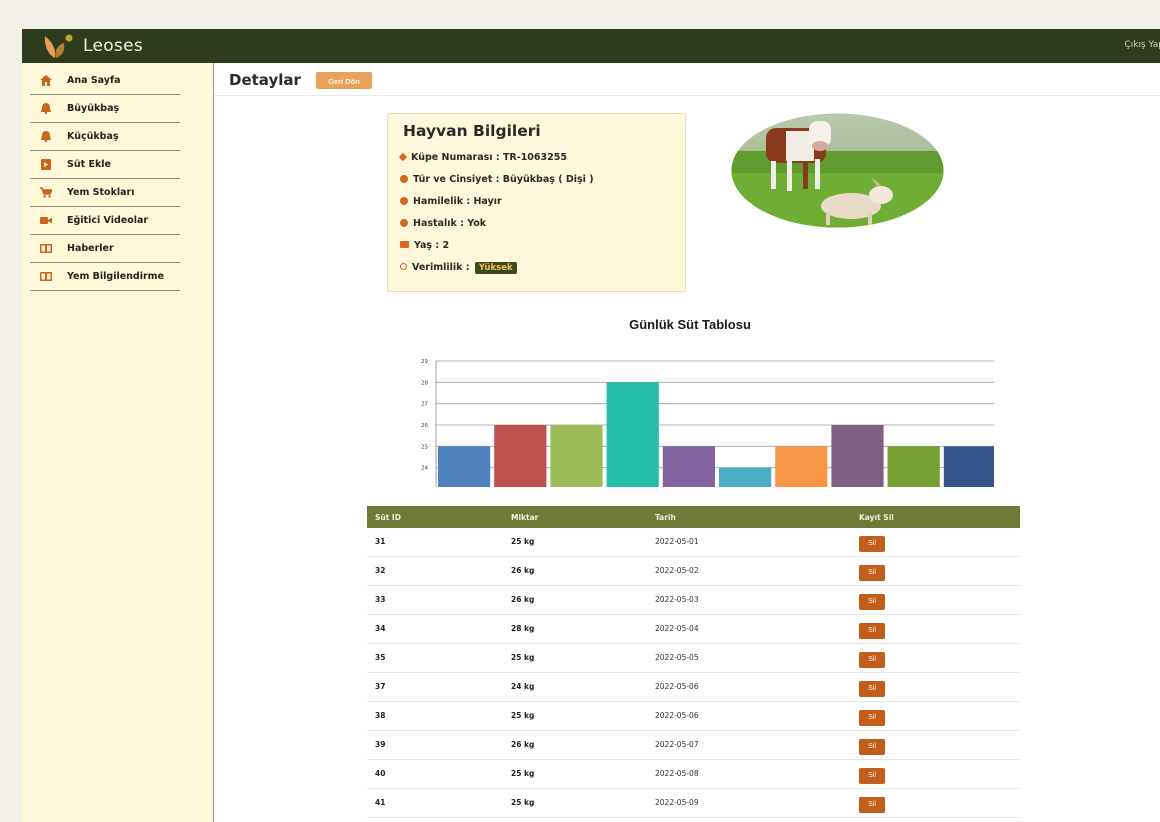  I want to click on cell-amount: 28 kg, so click(523, 628).